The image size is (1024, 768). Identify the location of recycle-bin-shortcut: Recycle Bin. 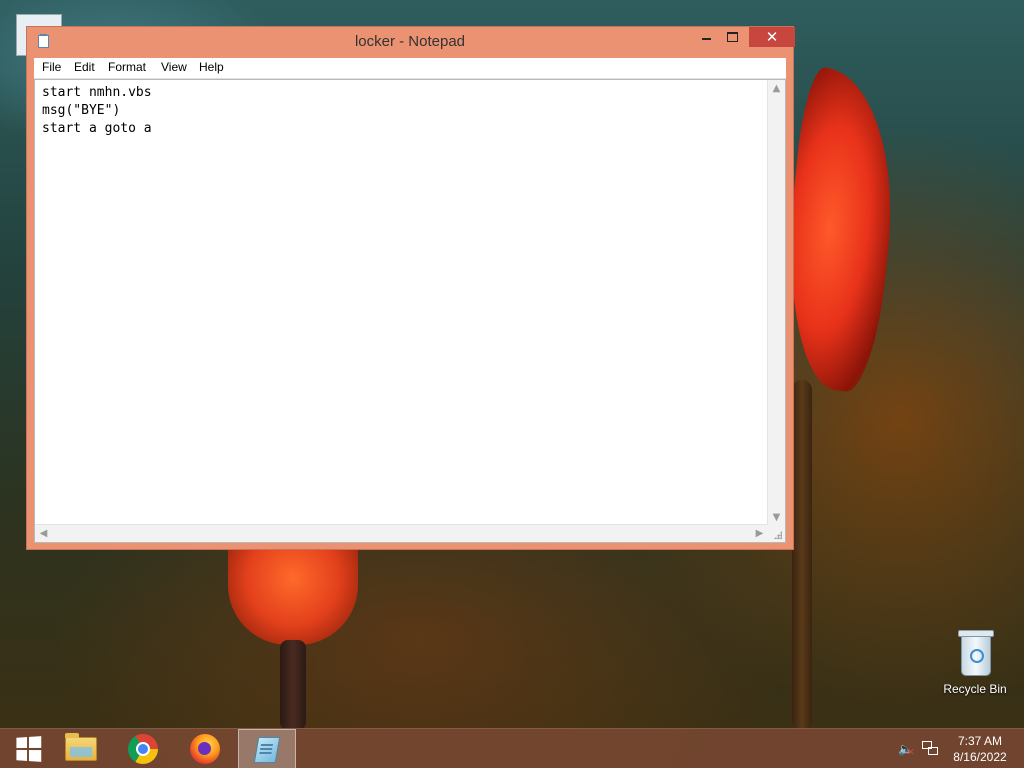
(975, 663).